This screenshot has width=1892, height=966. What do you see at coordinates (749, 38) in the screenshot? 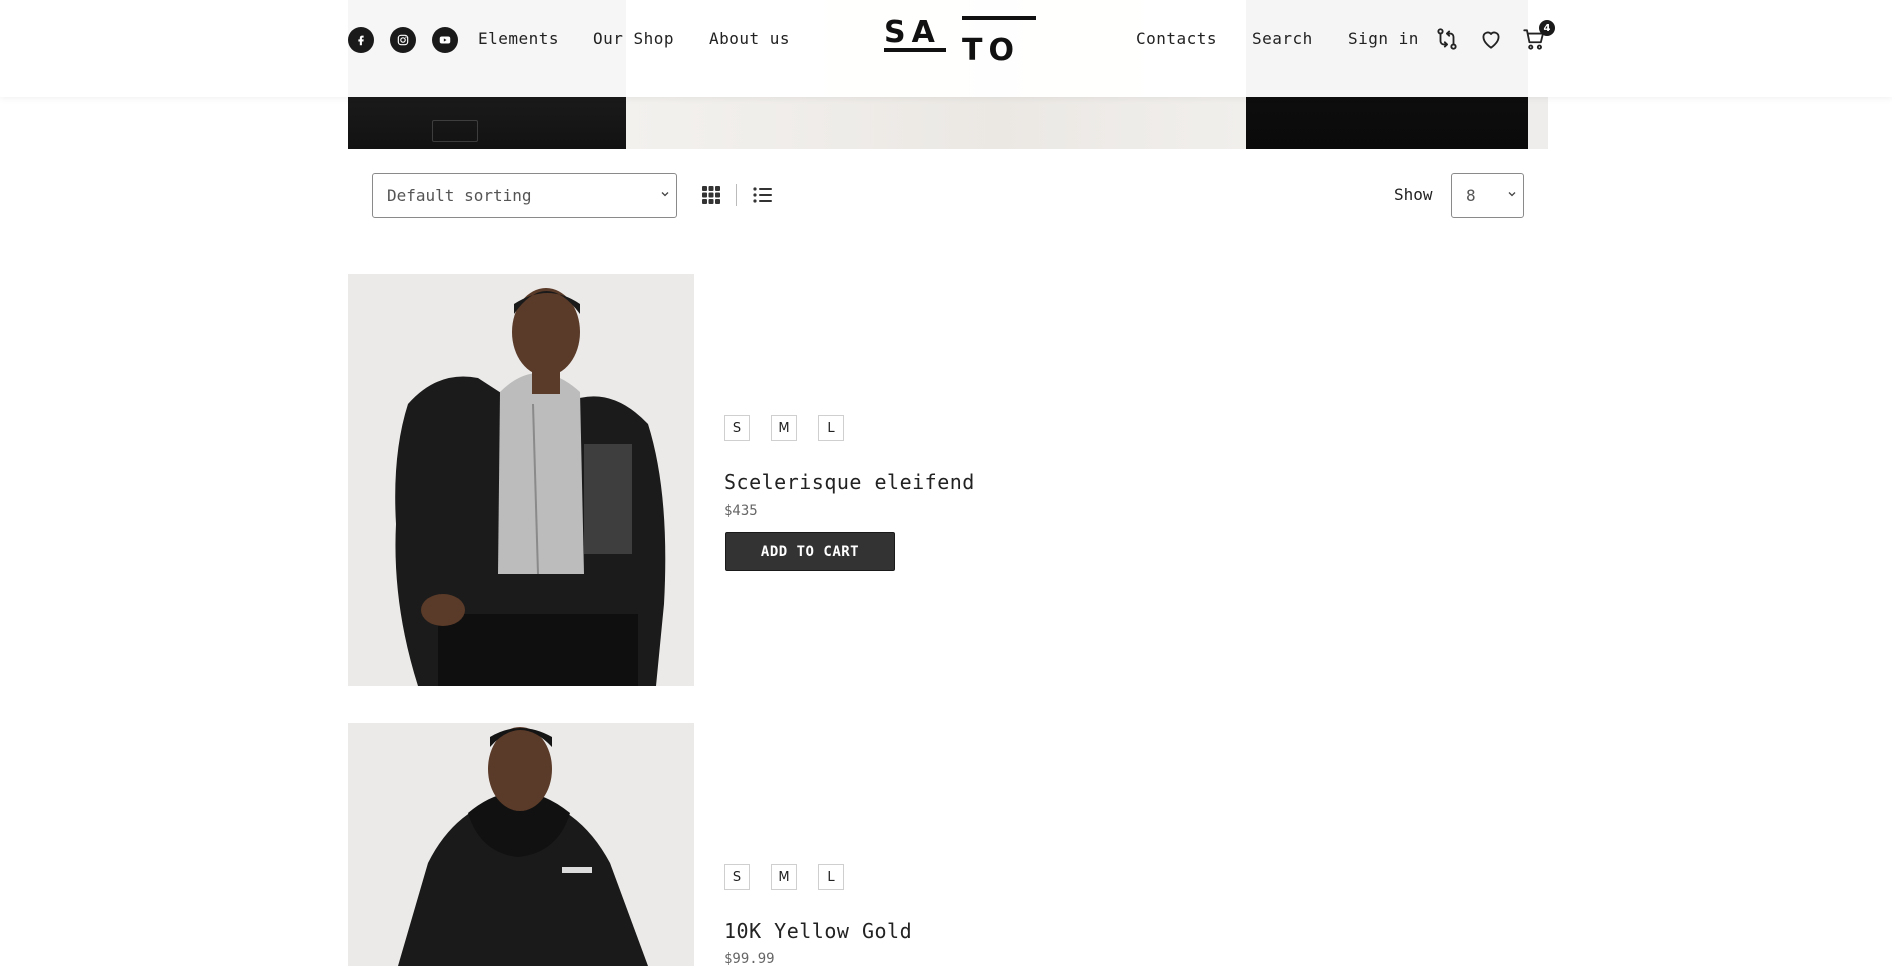
I see `nav-about-us: About us` at bounding box center [749, 38].